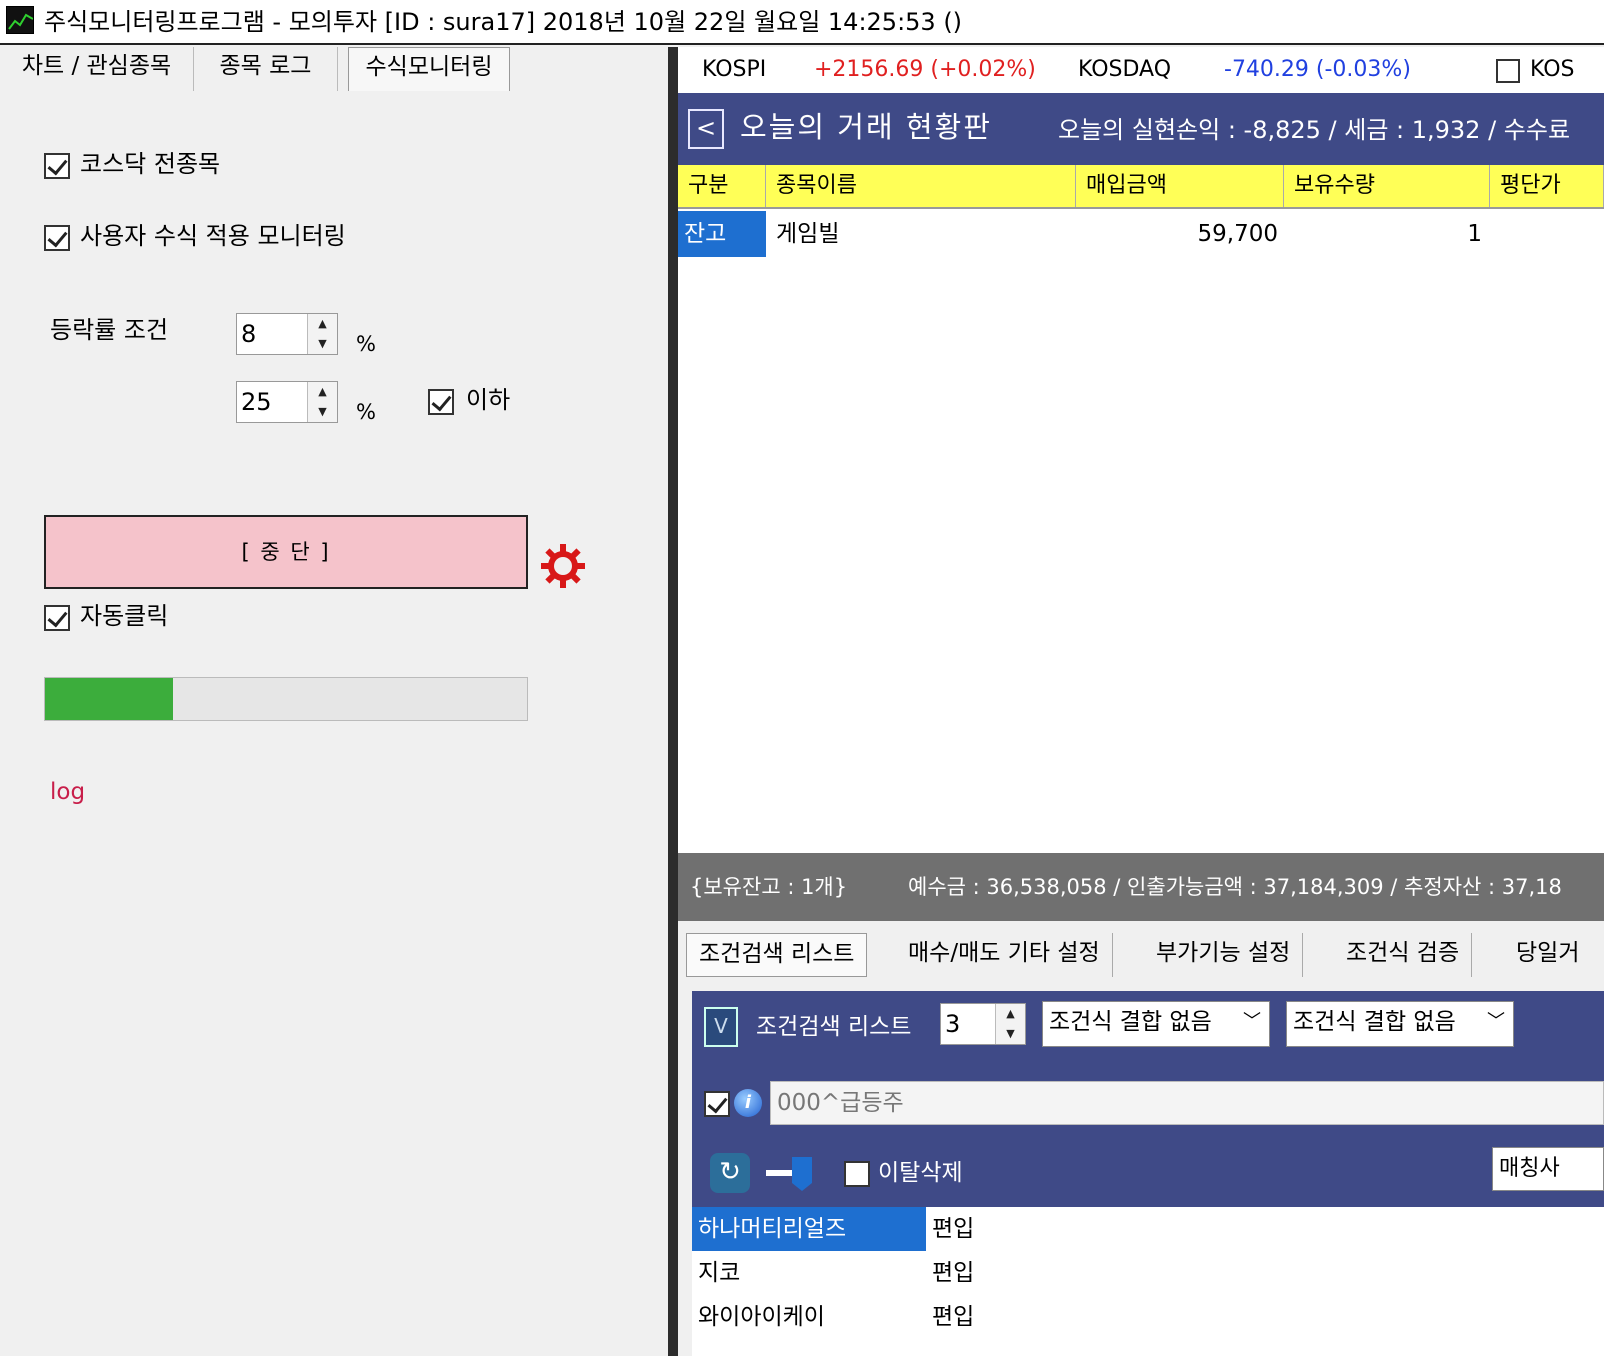  Describe the element at coordinates (1148, 1273) in the screenshot. I see `list-item: 지코 편입` at that location.